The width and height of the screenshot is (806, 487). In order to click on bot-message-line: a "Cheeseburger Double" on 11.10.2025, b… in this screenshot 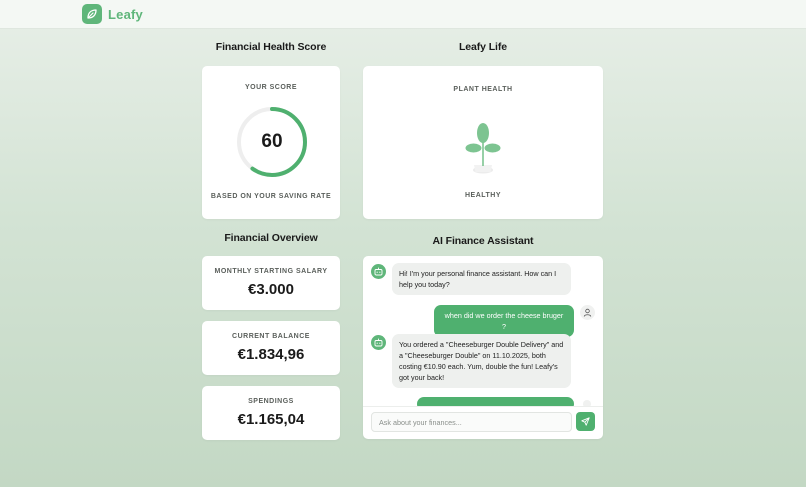, I will do `click(472, 355)`.